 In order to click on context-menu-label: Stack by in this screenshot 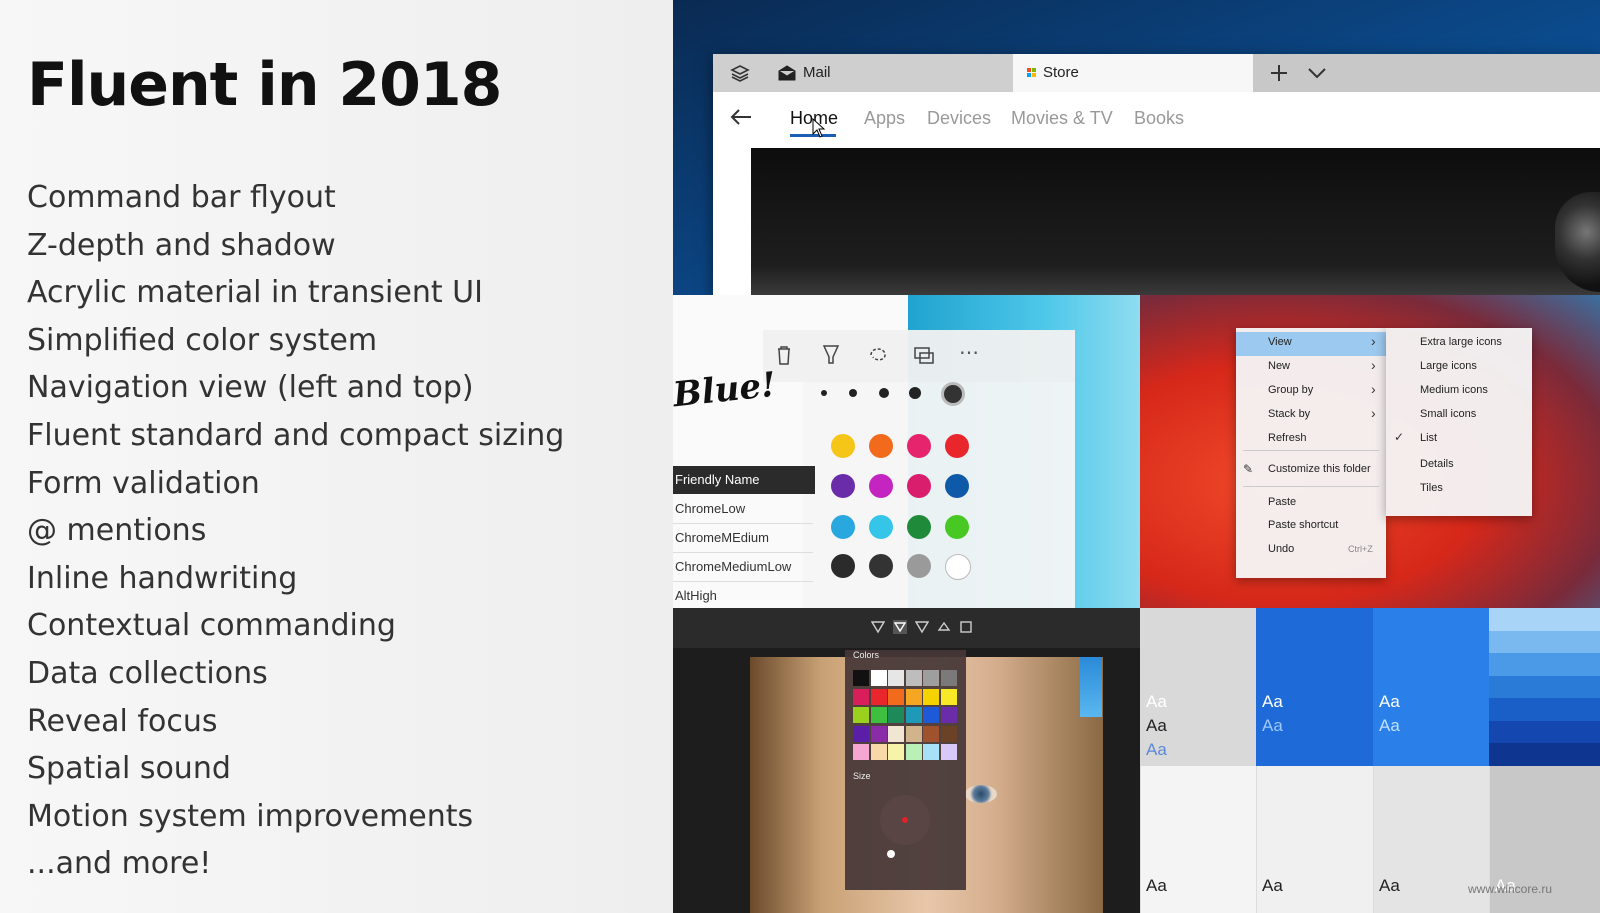, I will do `click(1289, 414)`.